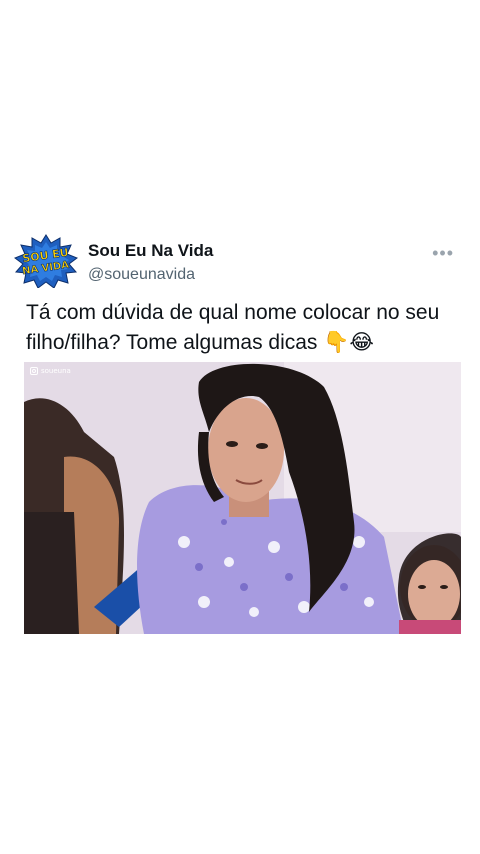 This screenshot has width=480, height=854. What do you see at coordinates (150, 263) in the screenshot?
I see `author-names: Sou Eu Na Vida @soueunavida` at bounding box center [150, 263].